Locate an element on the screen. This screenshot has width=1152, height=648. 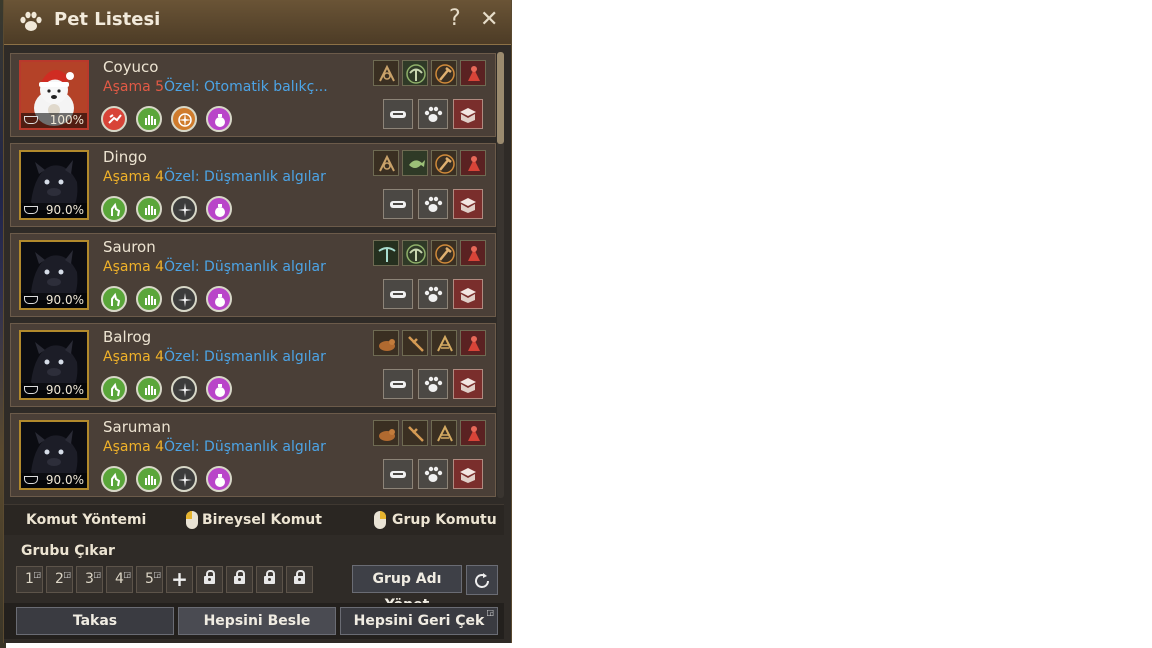
scrollbar-thumb is located at coordinates (500, 98).